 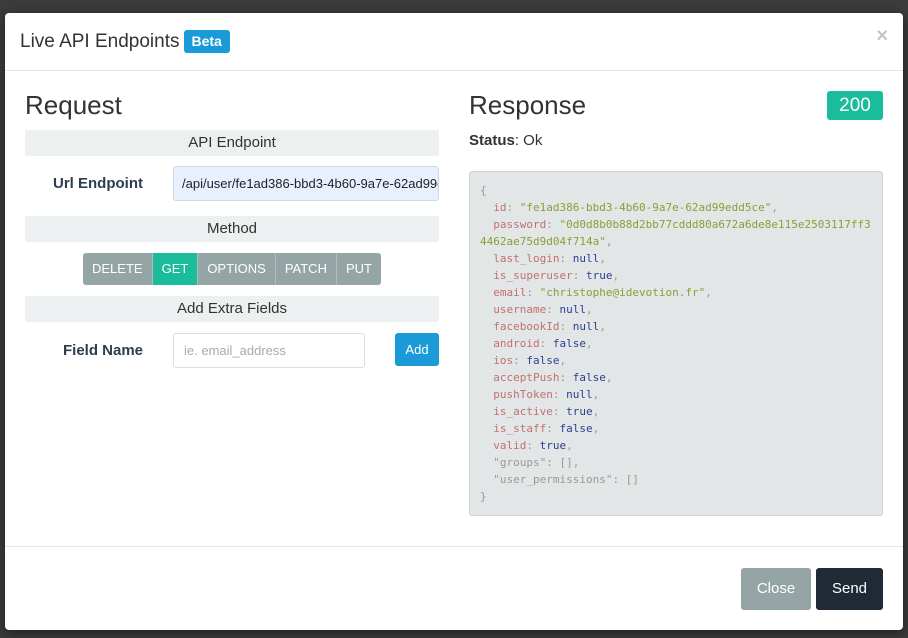 I want to click on modal-header: Live API Endpoints Beta ×, so click(x=454, y=42).